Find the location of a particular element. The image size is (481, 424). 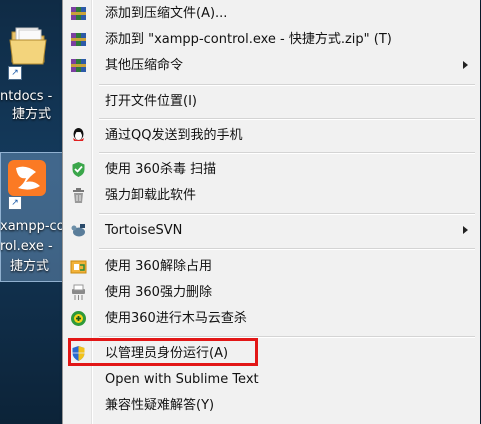

qq-icon is located at coordinates (78, 135).